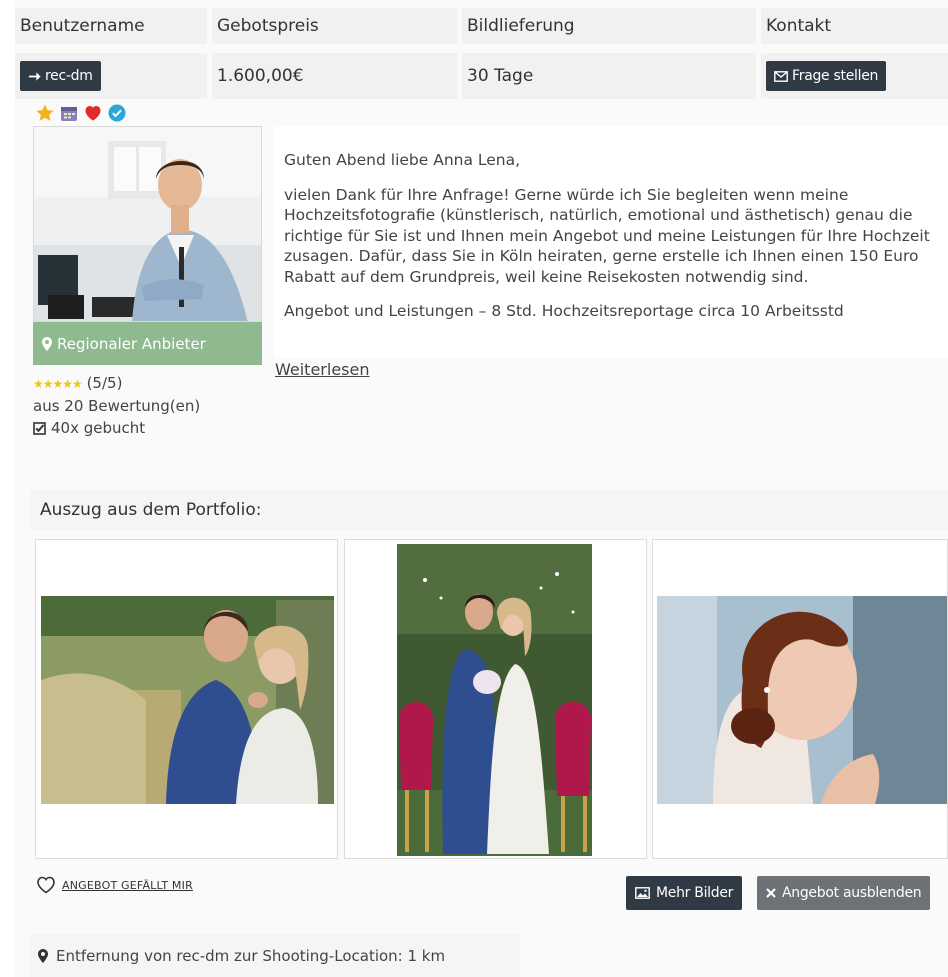  Describe the element at coordinates (854, 26) in the screenshot. I see `header-contact: Kontakt` at that location.